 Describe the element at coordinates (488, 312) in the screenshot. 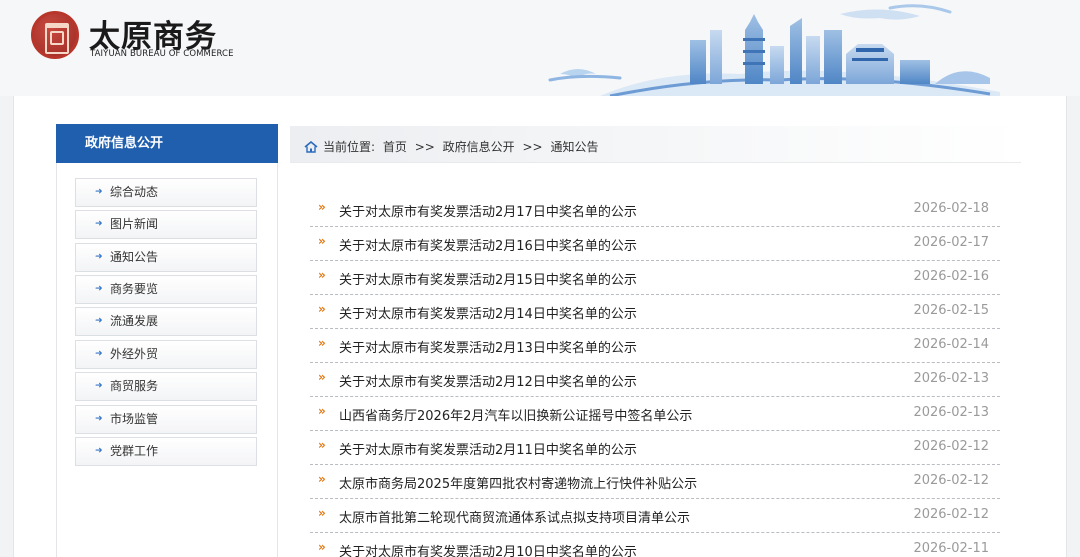

I see `news-title-link: 关于对太原市有奖发票活动2月14日中奖名单的公示` at that location.